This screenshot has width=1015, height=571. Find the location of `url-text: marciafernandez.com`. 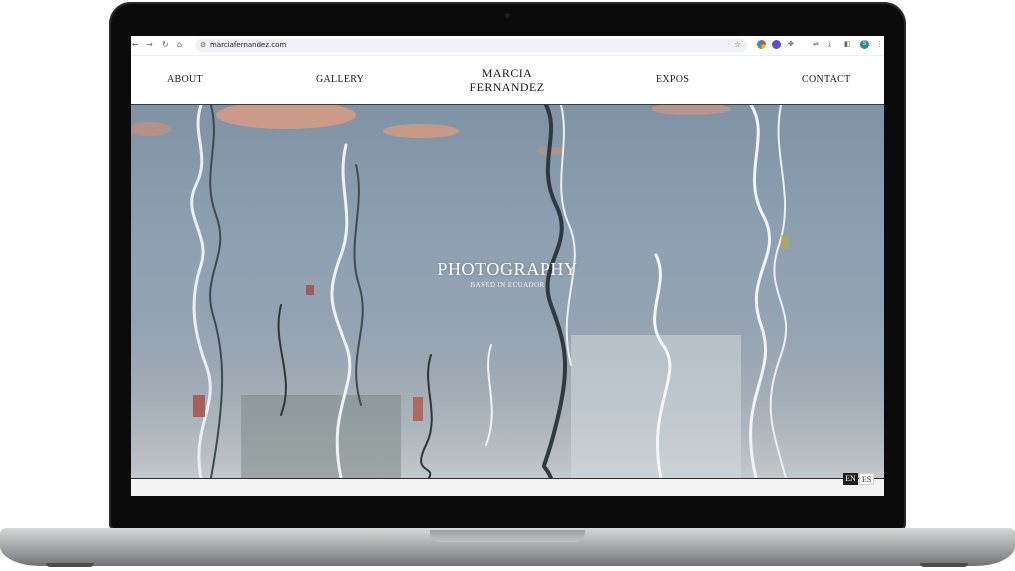

url-text: marciafernandez.com is located at coordinates (248, 45).